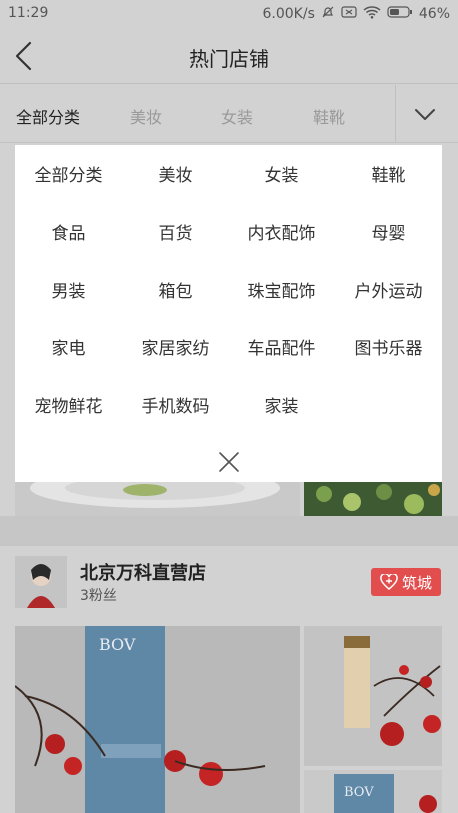 The image size is (458, 813). I want to click on wifi-icon, so click(372, 14).